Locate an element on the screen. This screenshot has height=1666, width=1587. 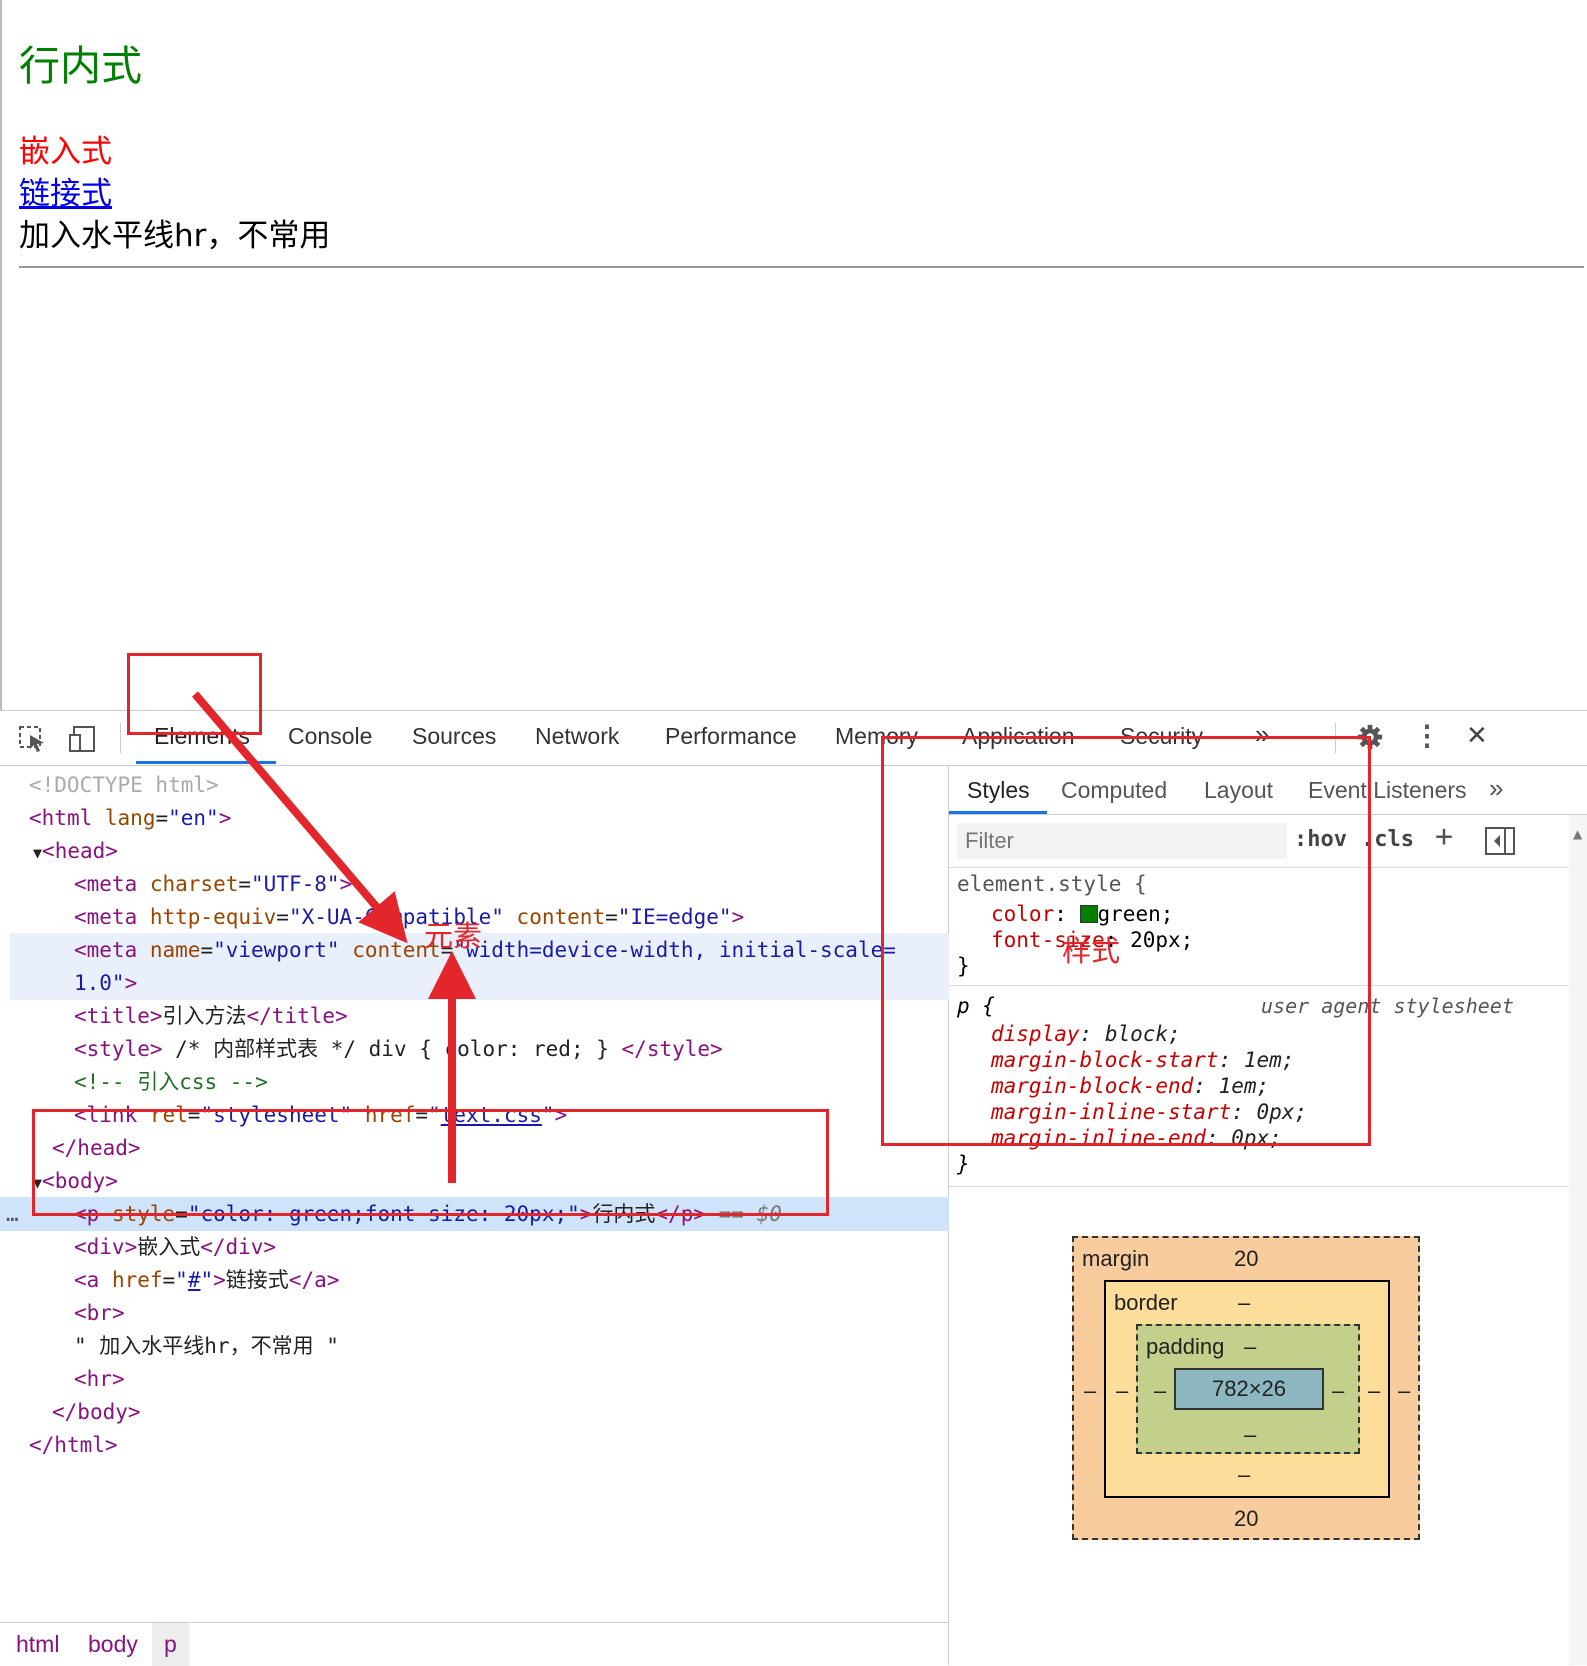
annotation-arrow-to-elements-label is located at coordinates (299, 817).